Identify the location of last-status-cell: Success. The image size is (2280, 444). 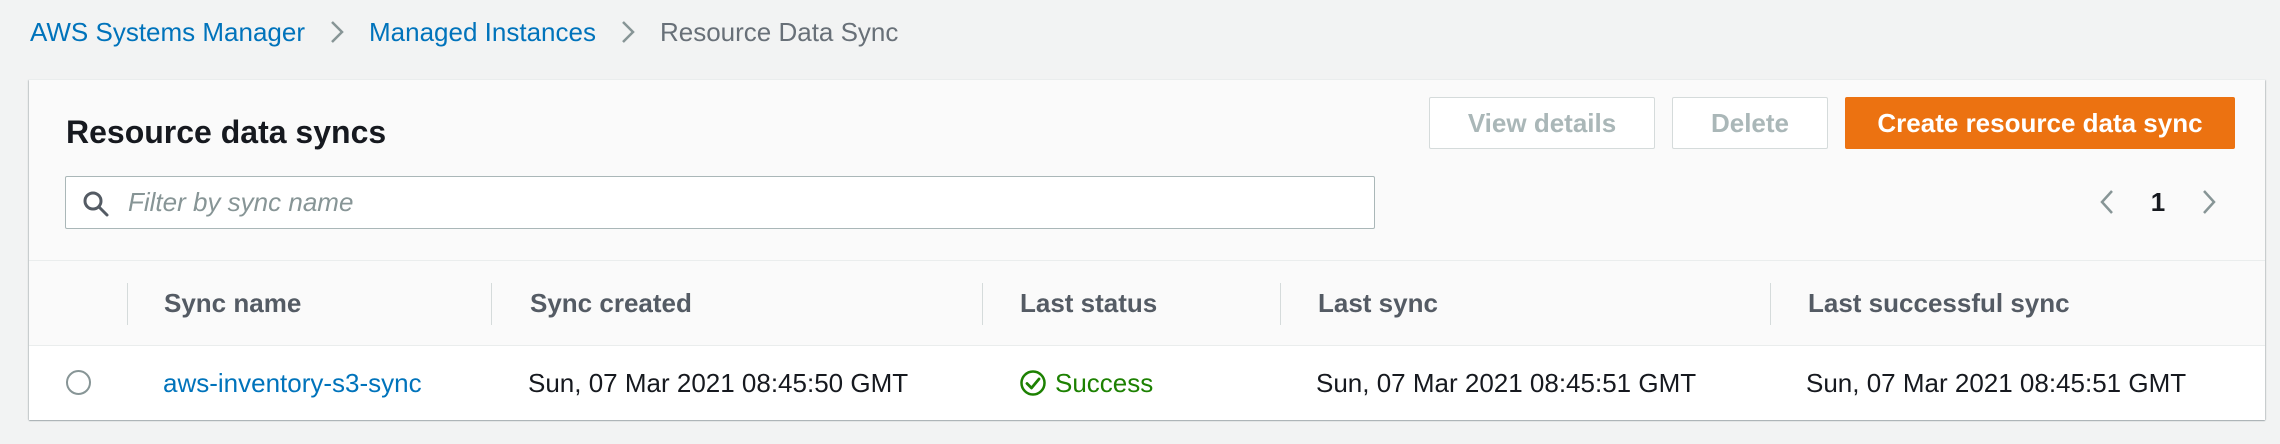
(1086, 383).